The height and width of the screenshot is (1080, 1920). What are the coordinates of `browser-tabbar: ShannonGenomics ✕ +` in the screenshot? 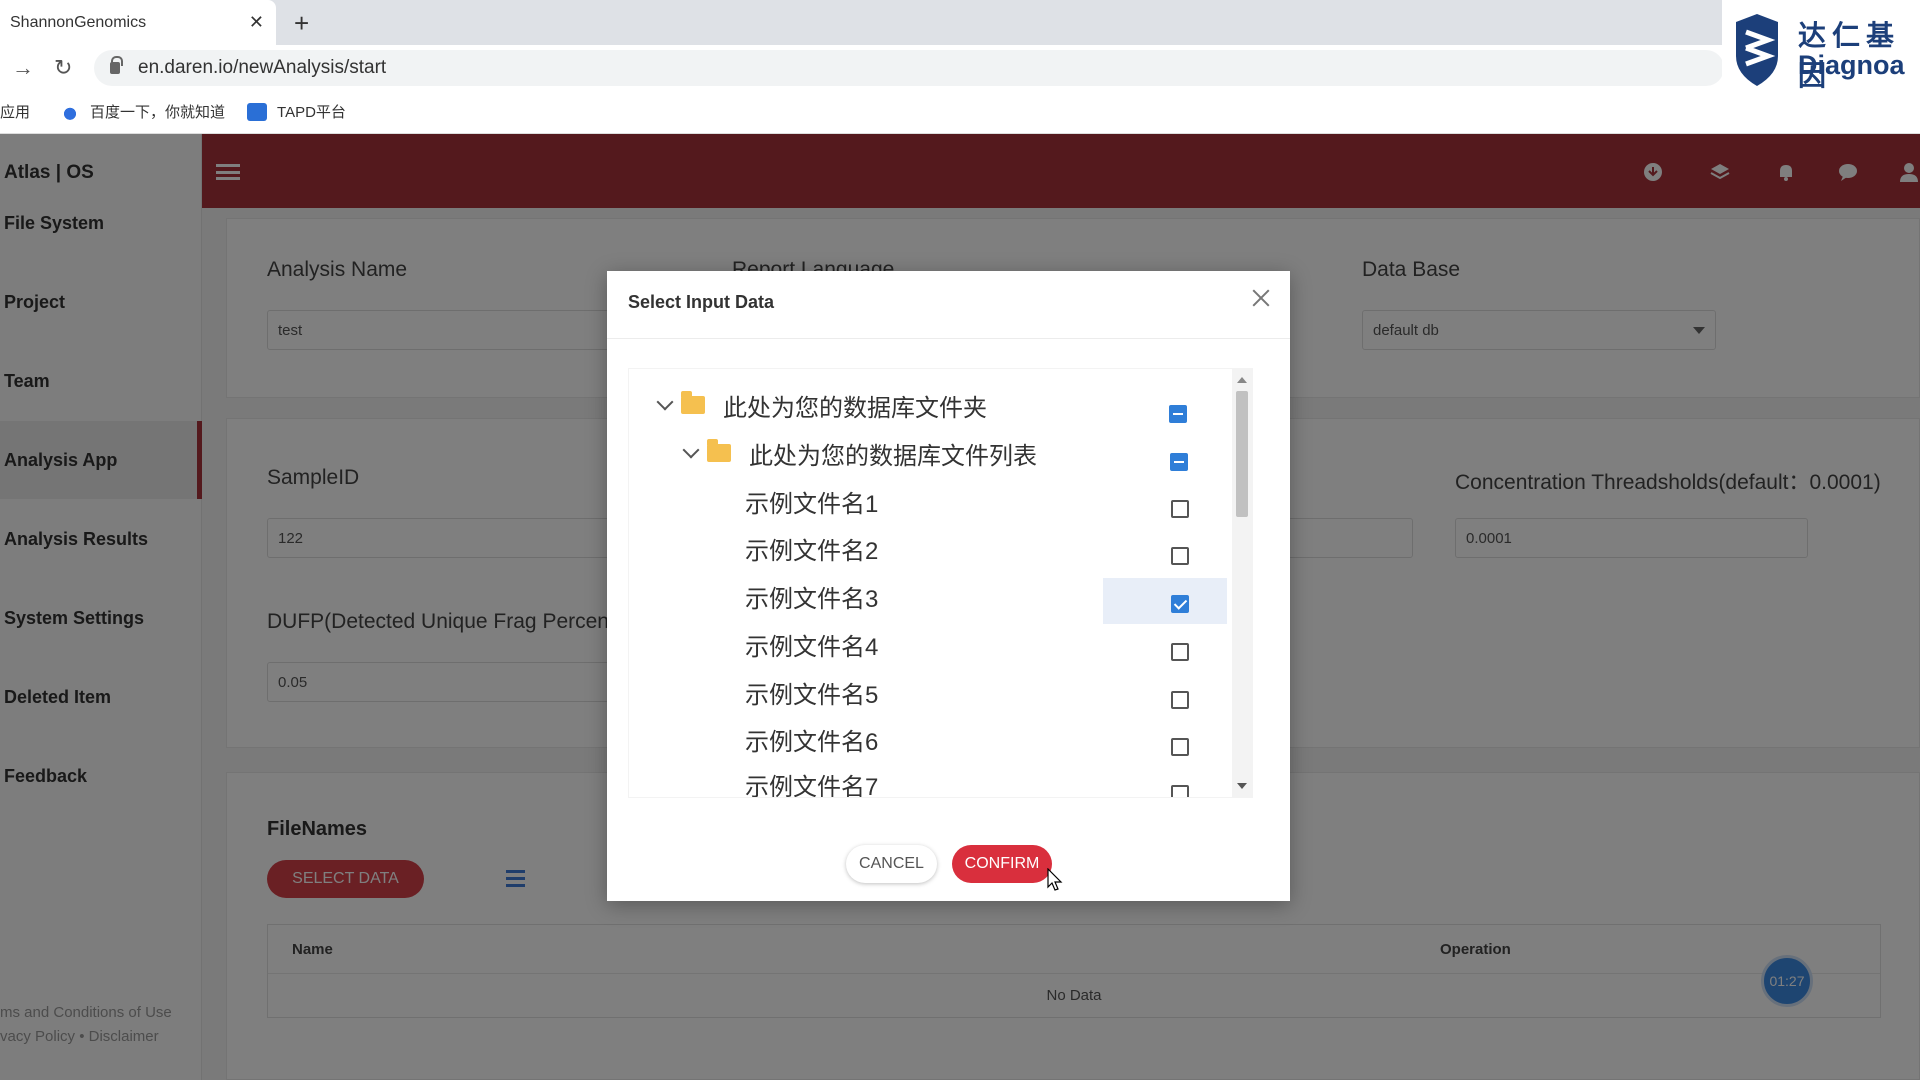 It's located at (960, 22).